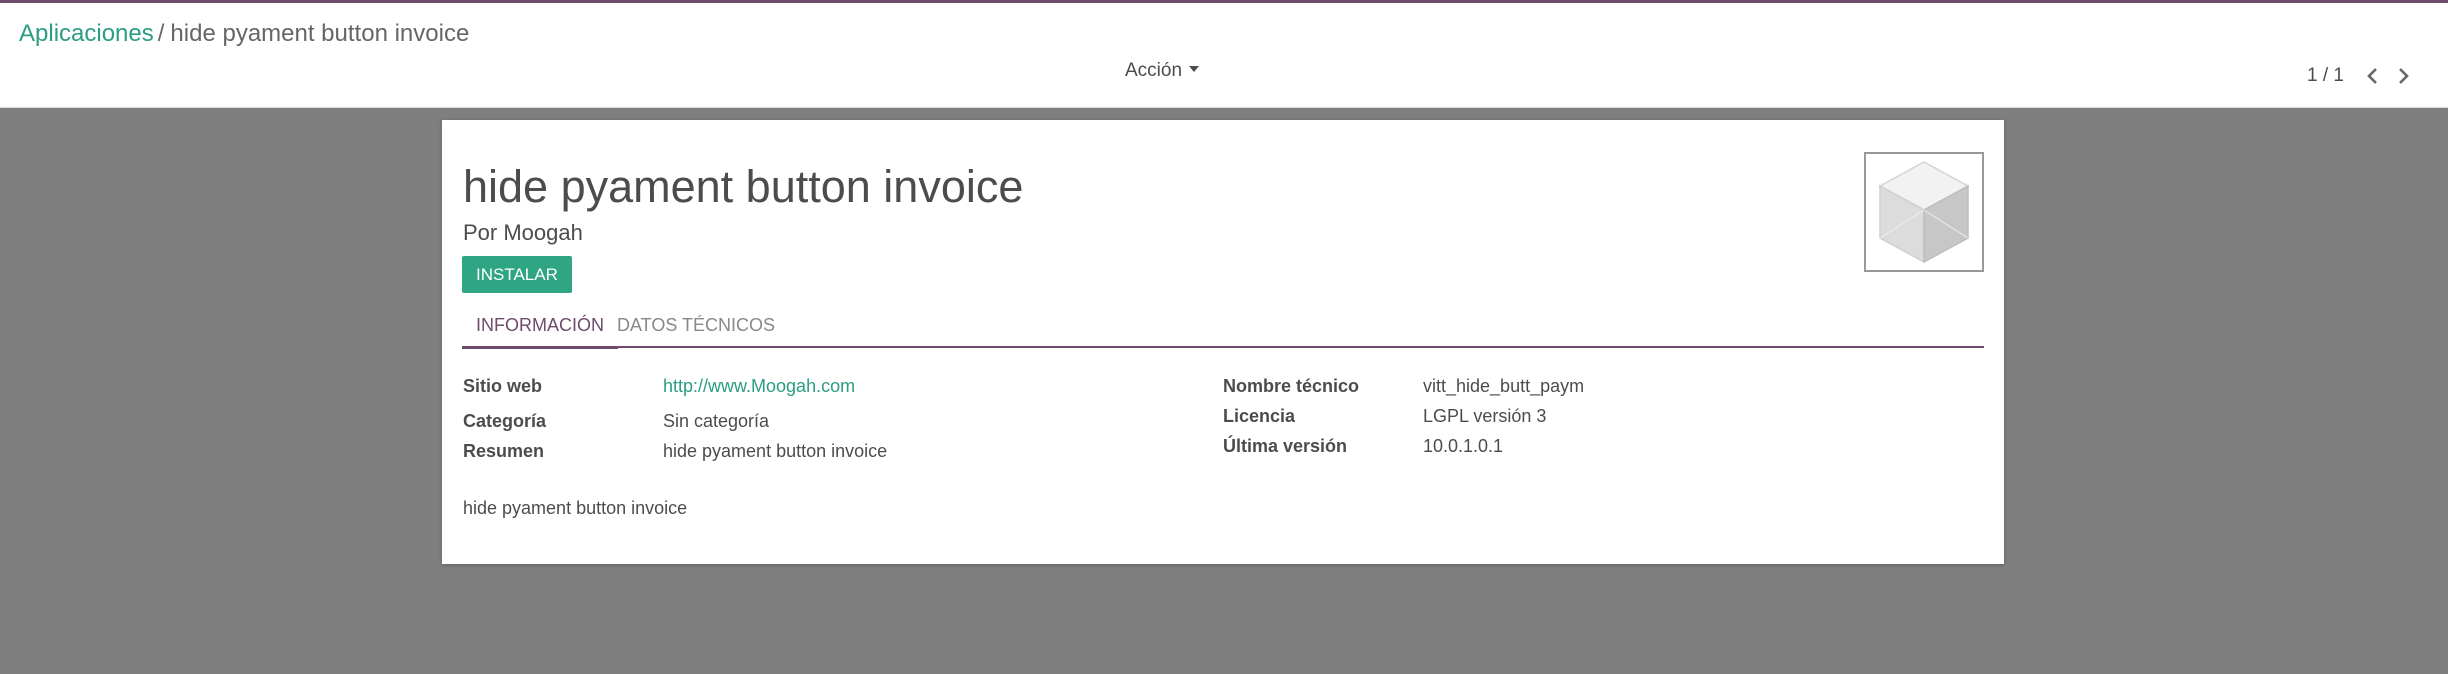 The height and width of the screenshot is (674, 2448). What do you see at coordinates (320, 33) in the screenshot?
I see `breadcrumb-current: hide pyament button invoice` at bounding box center [320, 33].